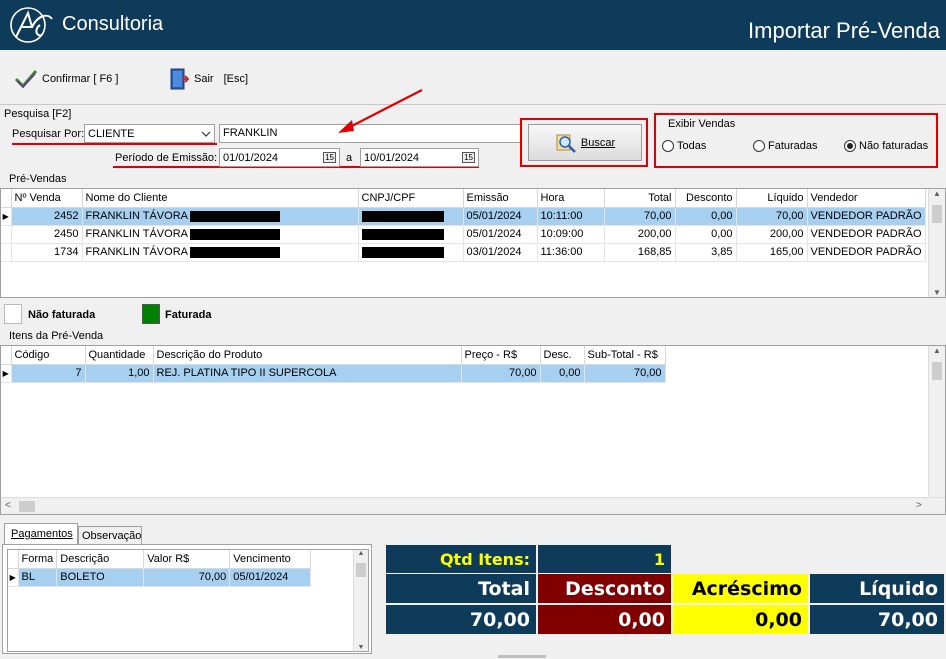 This screenshot has height=659, width=946. Describe the element at coordinates (187, 559) in the screenshot. I see `col-header: Valor R$` at that location.